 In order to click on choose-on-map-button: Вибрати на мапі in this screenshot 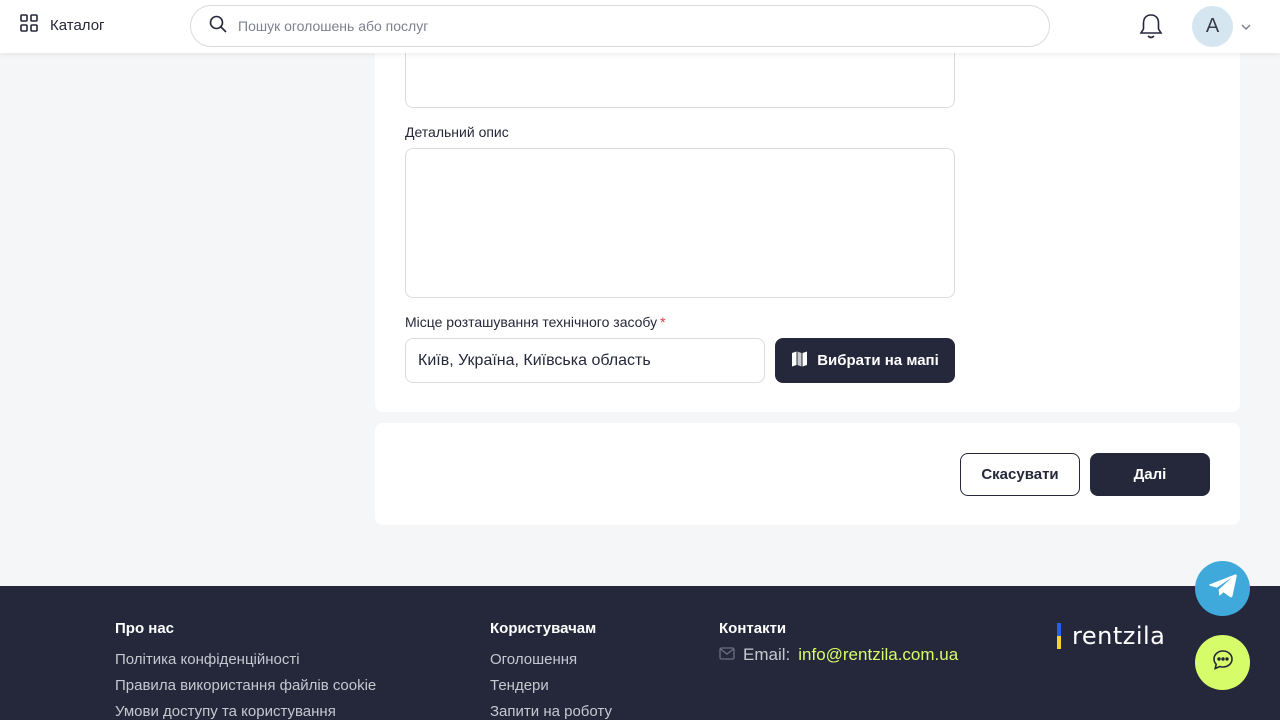, I will do `click(865, 360)`.